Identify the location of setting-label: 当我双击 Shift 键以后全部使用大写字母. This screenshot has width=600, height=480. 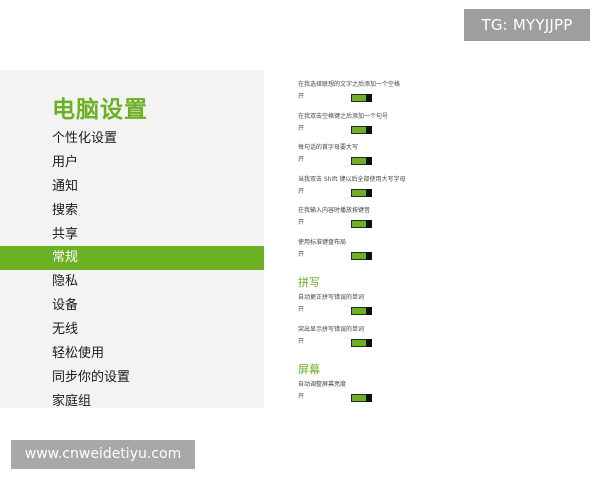
(352, 179).